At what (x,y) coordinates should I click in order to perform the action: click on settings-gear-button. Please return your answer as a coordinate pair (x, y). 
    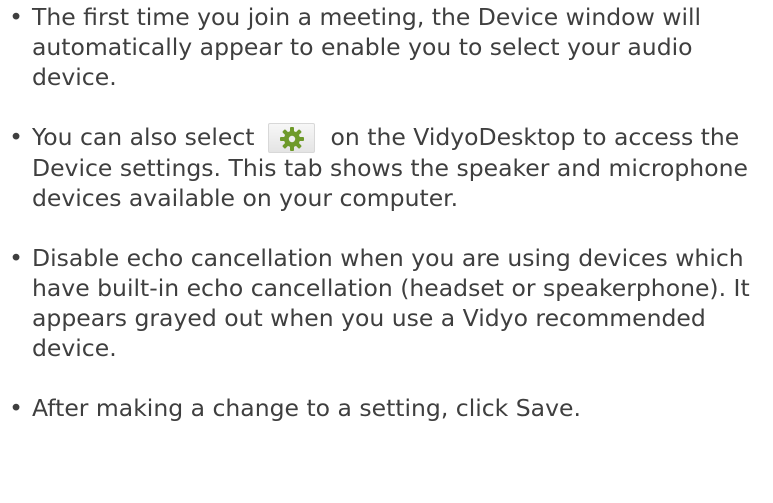
    Looking at the image, I should click on (291, 138).